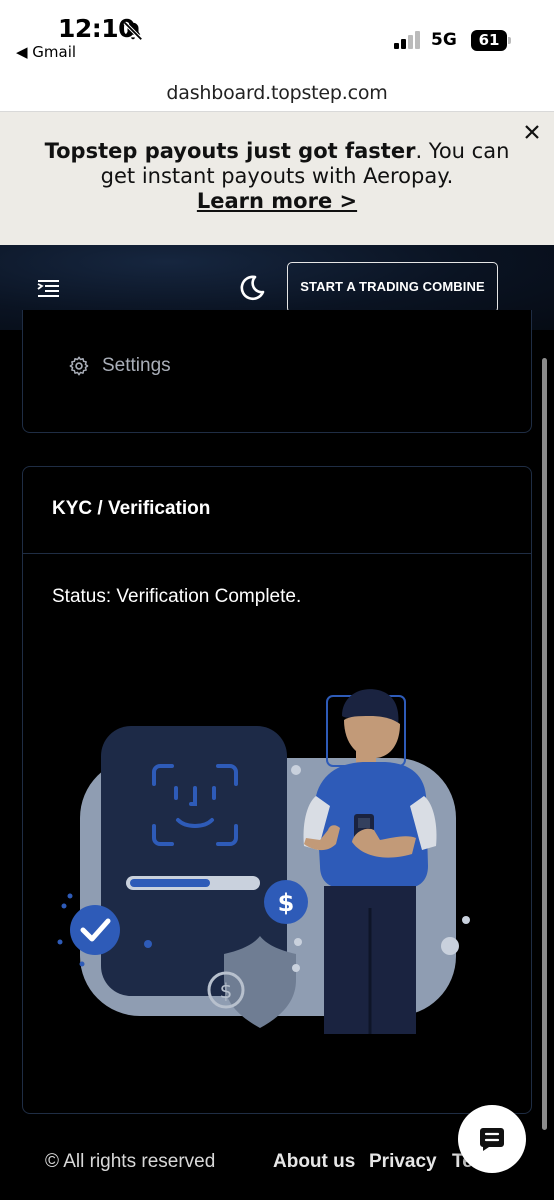 Image resolution: width=554 pixels, height=1200 pixels. Describe the element at coordinates (544, 744) in the screenshot. I see `page-scrollbar` at that location.